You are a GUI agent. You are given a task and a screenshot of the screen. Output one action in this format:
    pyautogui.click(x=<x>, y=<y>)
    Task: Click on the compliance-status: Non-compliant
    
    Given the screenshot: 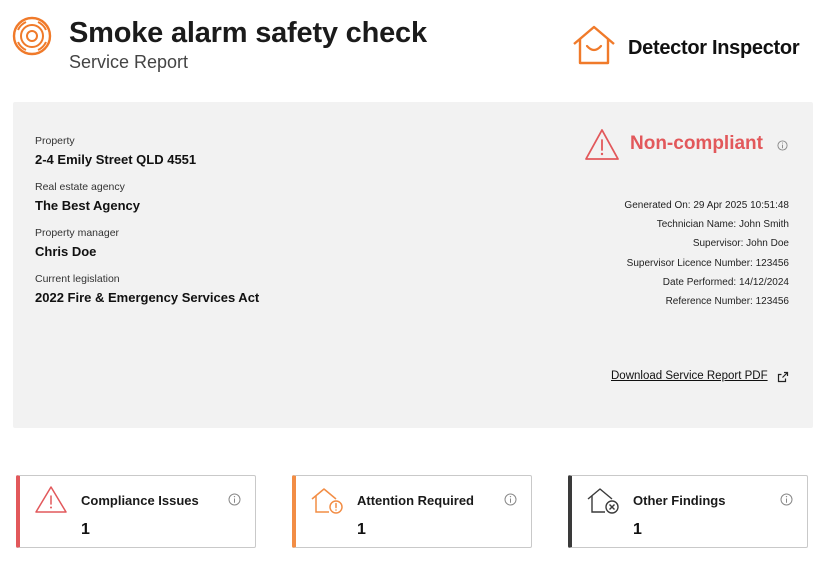 What is the action you would take?
    pyautogui.click(x=696, y=143)
    